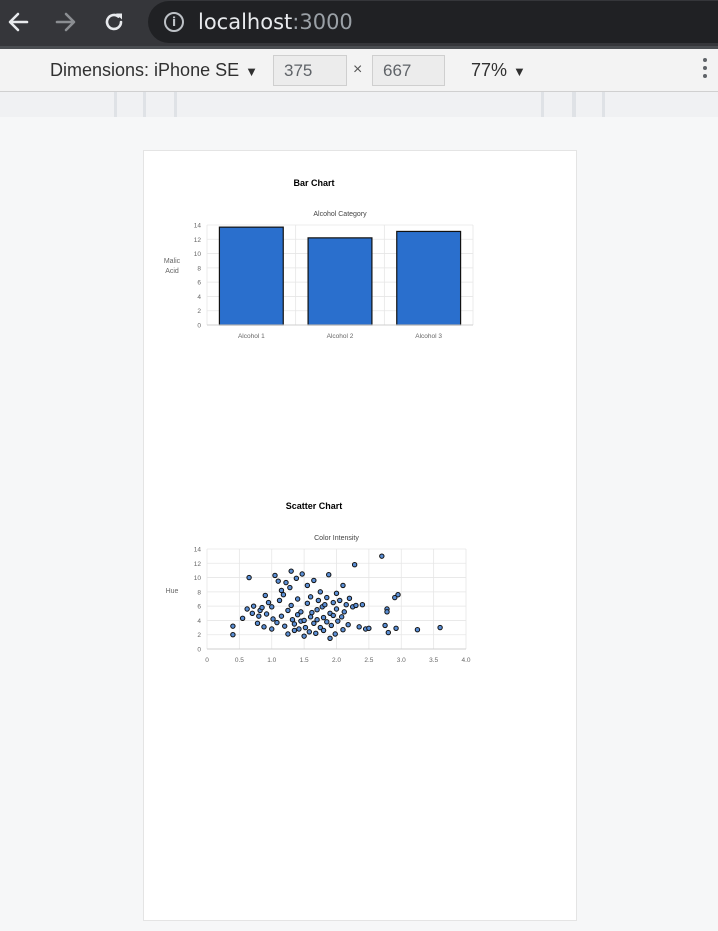  I want to click on height-input: 667, so click(408, 70).